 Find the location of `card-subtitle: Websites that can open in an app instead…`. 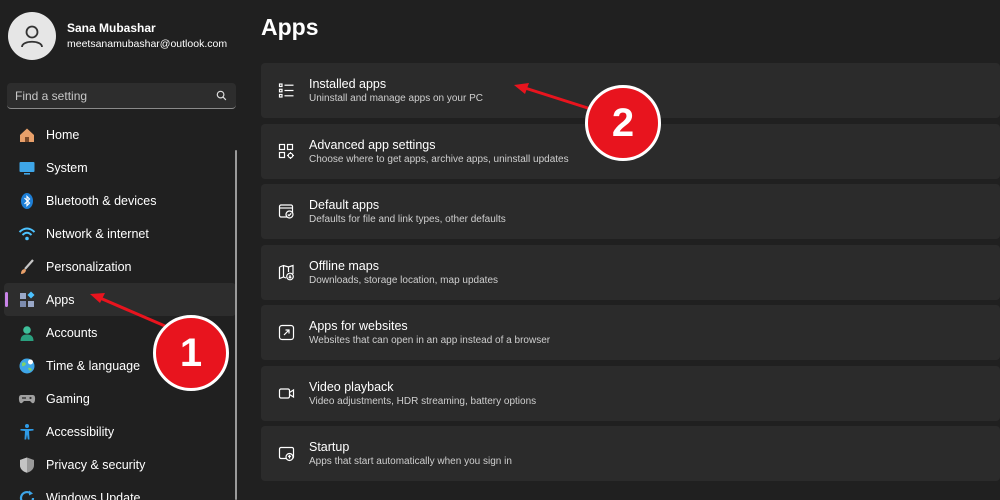

card-subtitle: Websites that can open in an app instead… is located at coordinates (430, 340).